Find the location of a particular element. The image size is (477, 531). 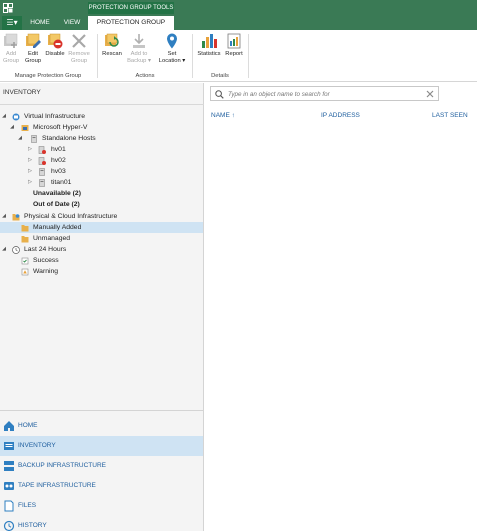

remove-group-button: Remove Group is located at coordinates (79, 52).